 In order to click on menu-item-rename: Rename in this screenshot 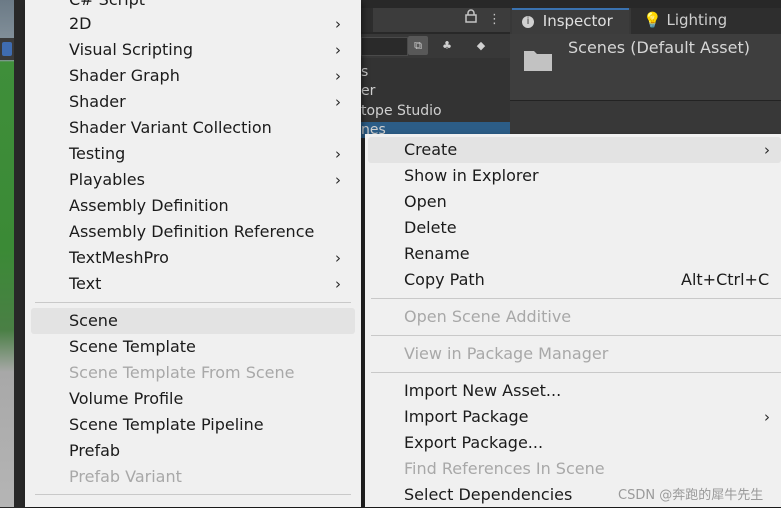, I will do `click(437, 254)`.